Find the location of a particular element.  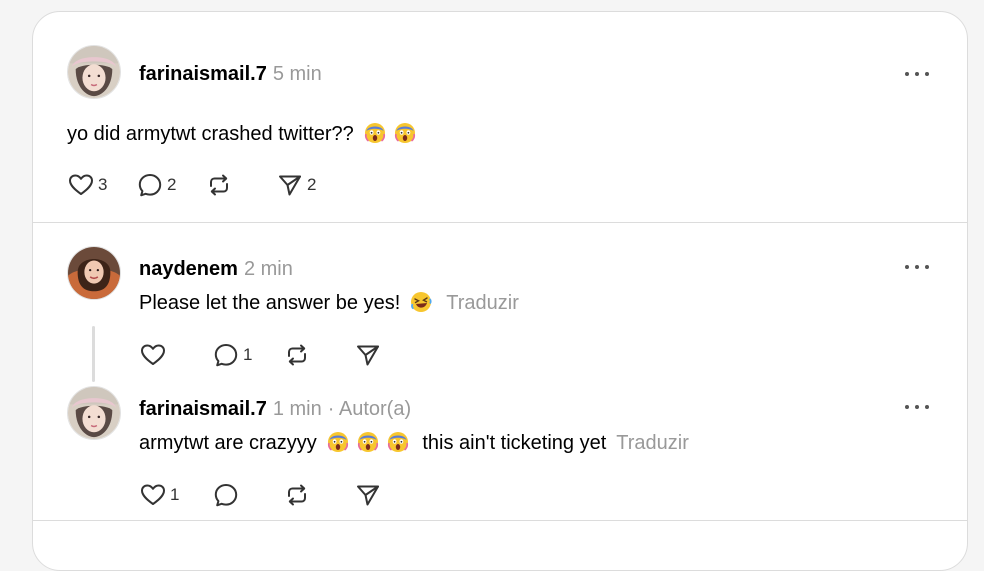

author-badge: · Autor(a) is located at coordinates (369, 409).